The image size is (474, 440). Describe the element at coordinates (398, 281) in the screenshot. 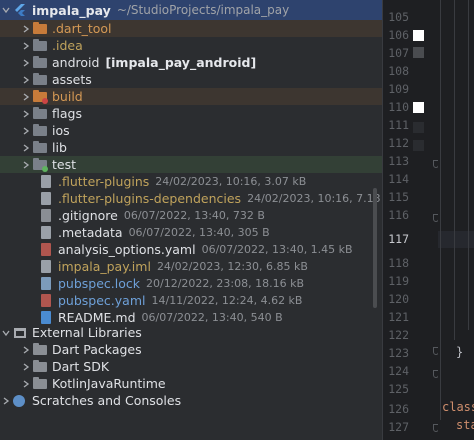

I see `line-number: 119` at that location.